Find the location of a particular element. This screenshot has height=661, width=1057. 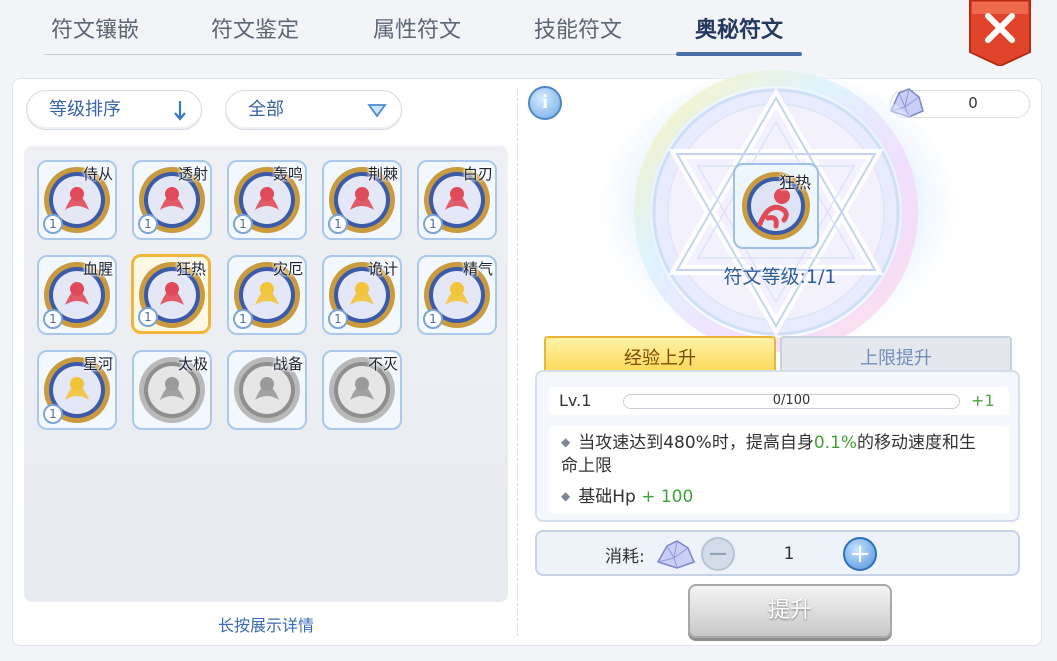

effect-line-2: ◆ 基础Hp + 100 is located at coordinates (627, 496).